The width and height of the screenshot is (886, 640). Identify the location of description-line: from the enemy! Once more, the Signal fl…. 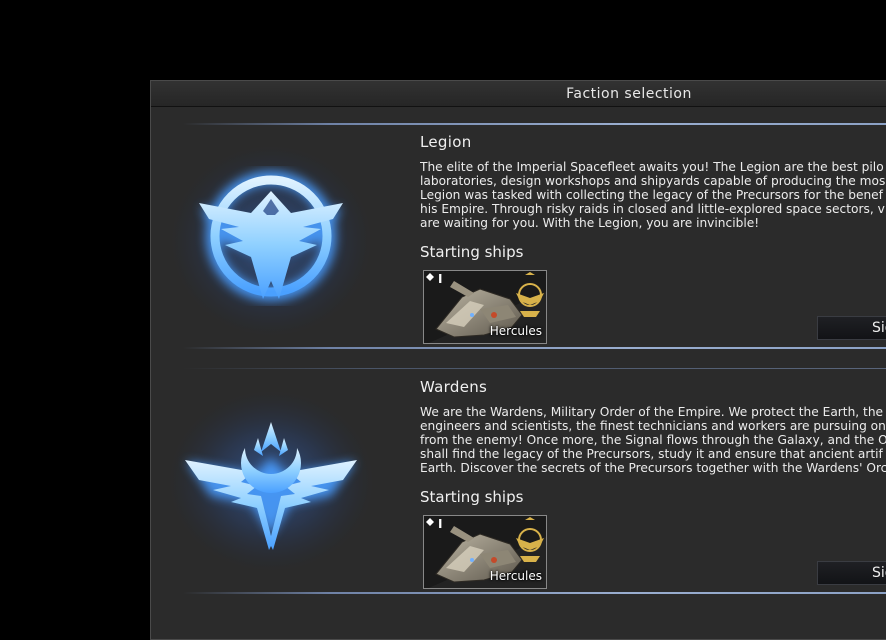
(653, 440).